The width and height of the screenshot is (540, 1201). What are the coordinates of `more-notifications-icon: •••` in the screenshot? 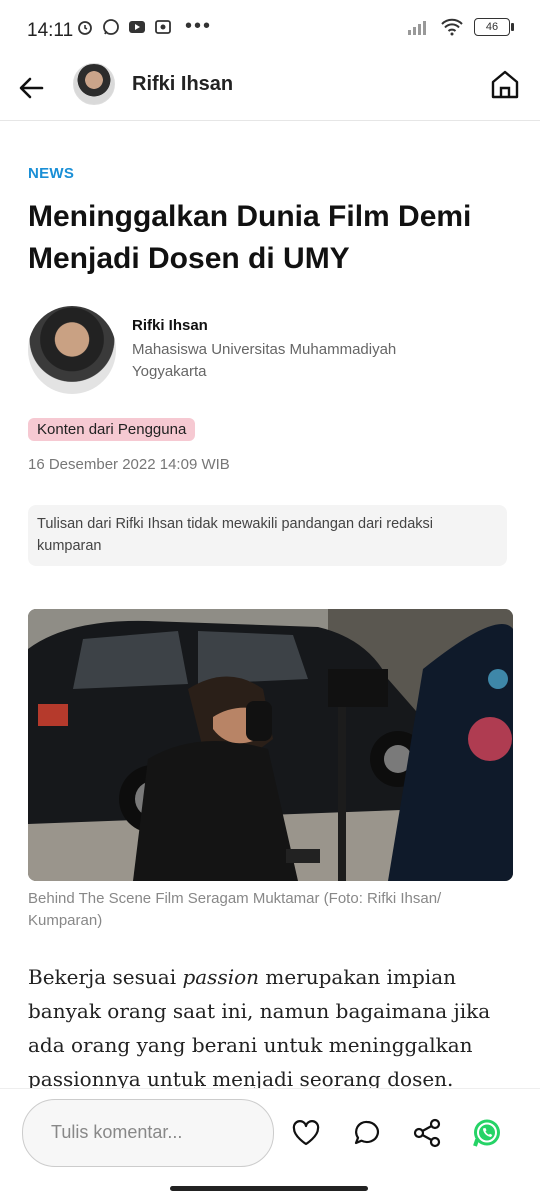 It's located at (199, 26).